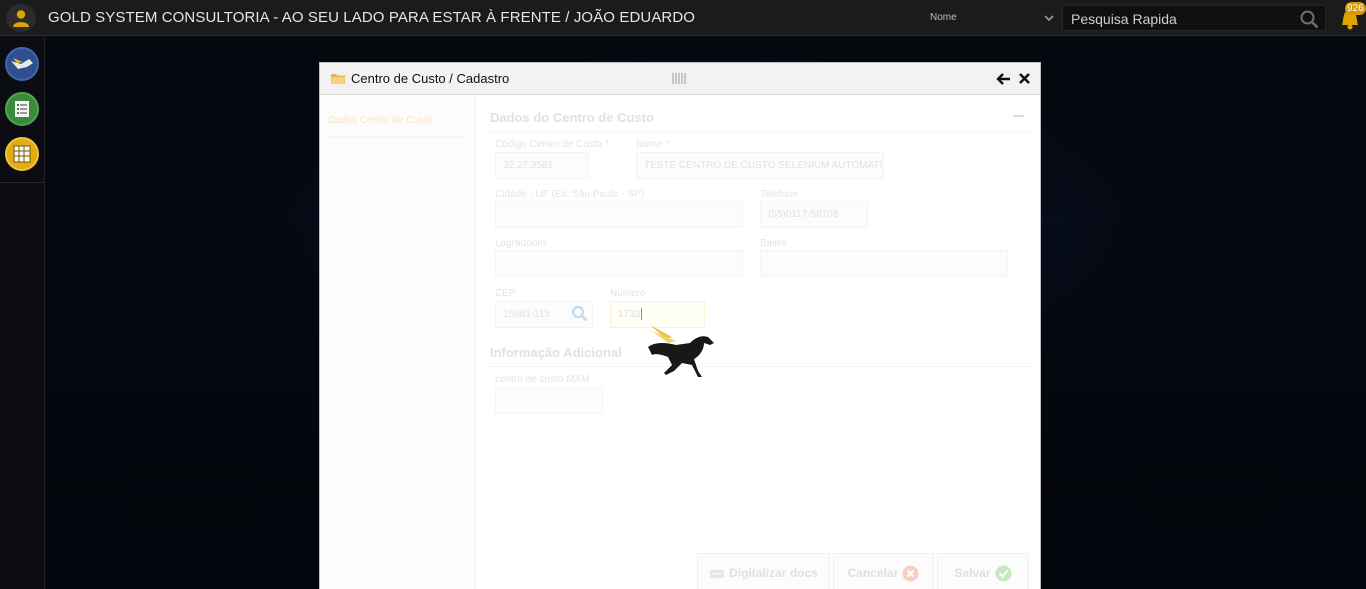  Describe the element at coordinates (338, 79) in the screenshot. I see `folder-icon` at that location.